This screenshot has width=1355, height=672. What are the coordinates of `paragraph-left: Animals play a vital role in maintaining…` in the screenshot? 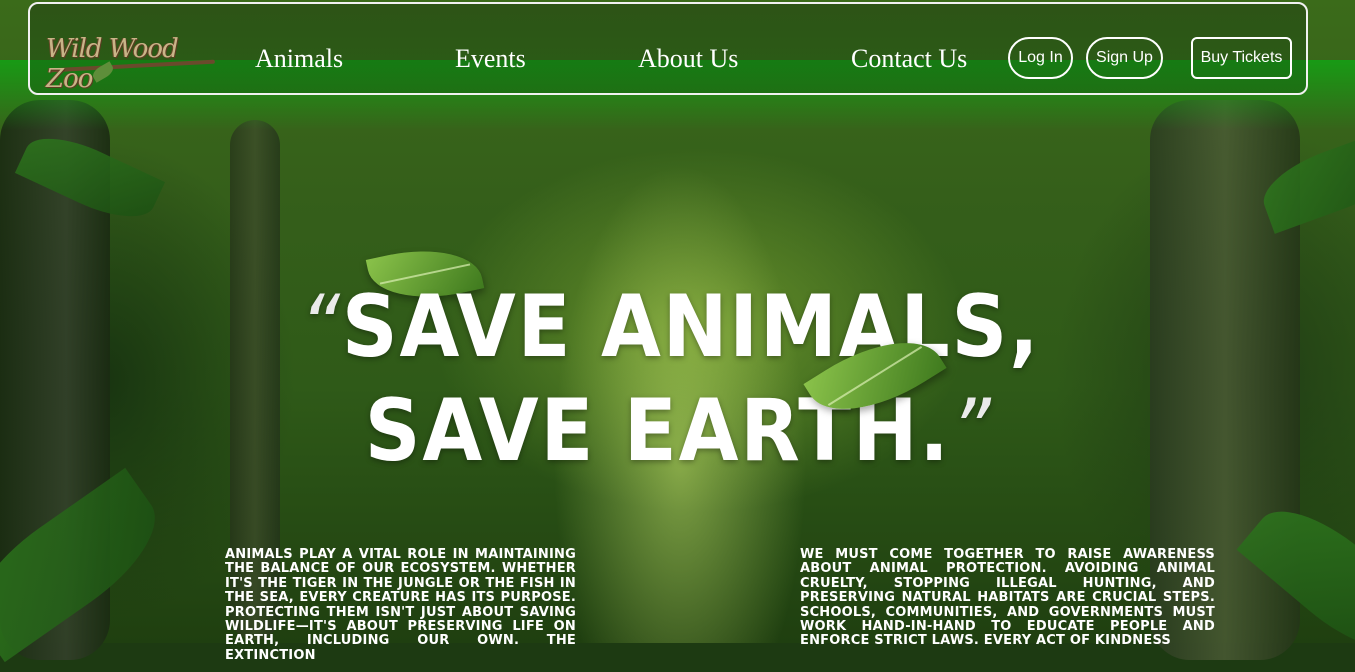 It's located at (400, 605).